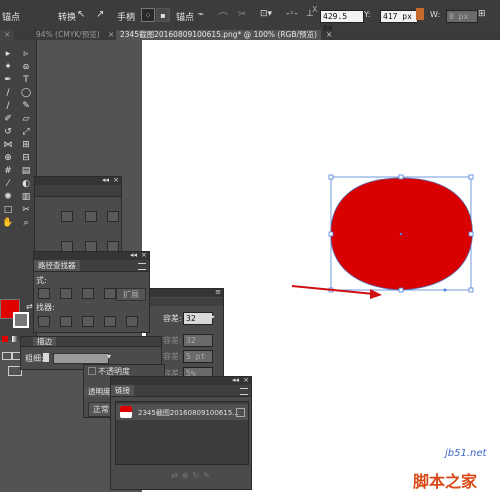 This screenshot has height=492, width=500. Describe the element at coordinates (172, 318) in the screenshot. I see `tolerance-label: 容差:` at that location.